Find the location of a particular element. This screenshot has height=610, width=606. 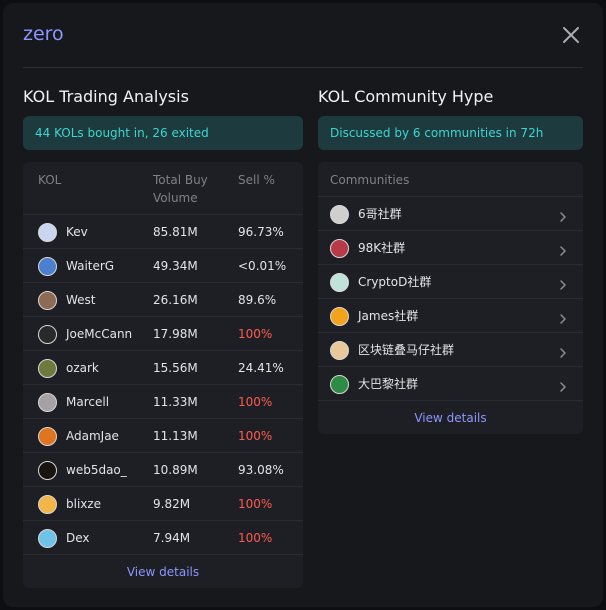

kol-sell-percent: 24.41% is located at coordinates (261, 368).